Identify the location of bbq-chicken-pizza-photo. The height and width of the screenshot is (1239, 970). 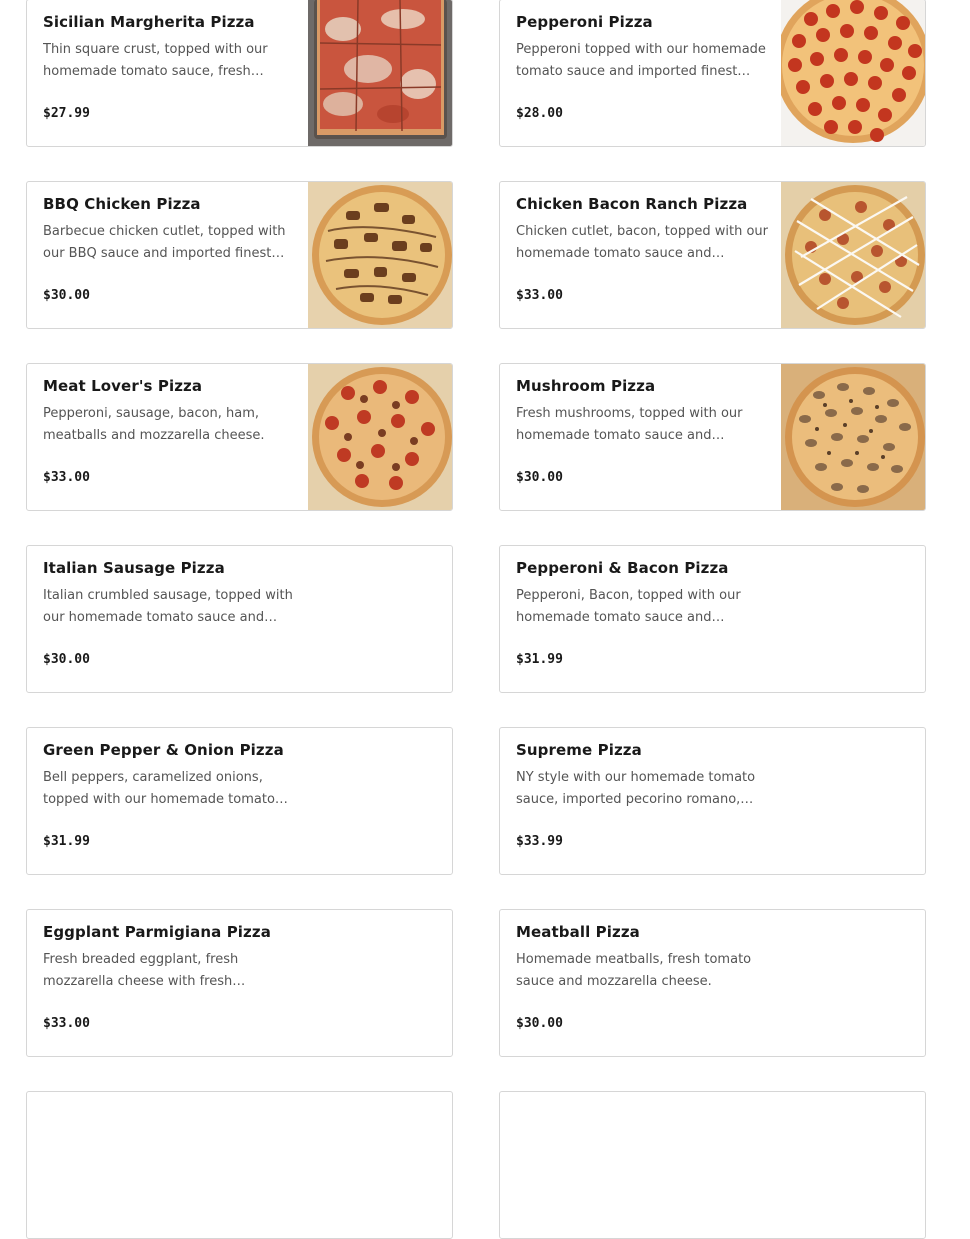
(380, 255).